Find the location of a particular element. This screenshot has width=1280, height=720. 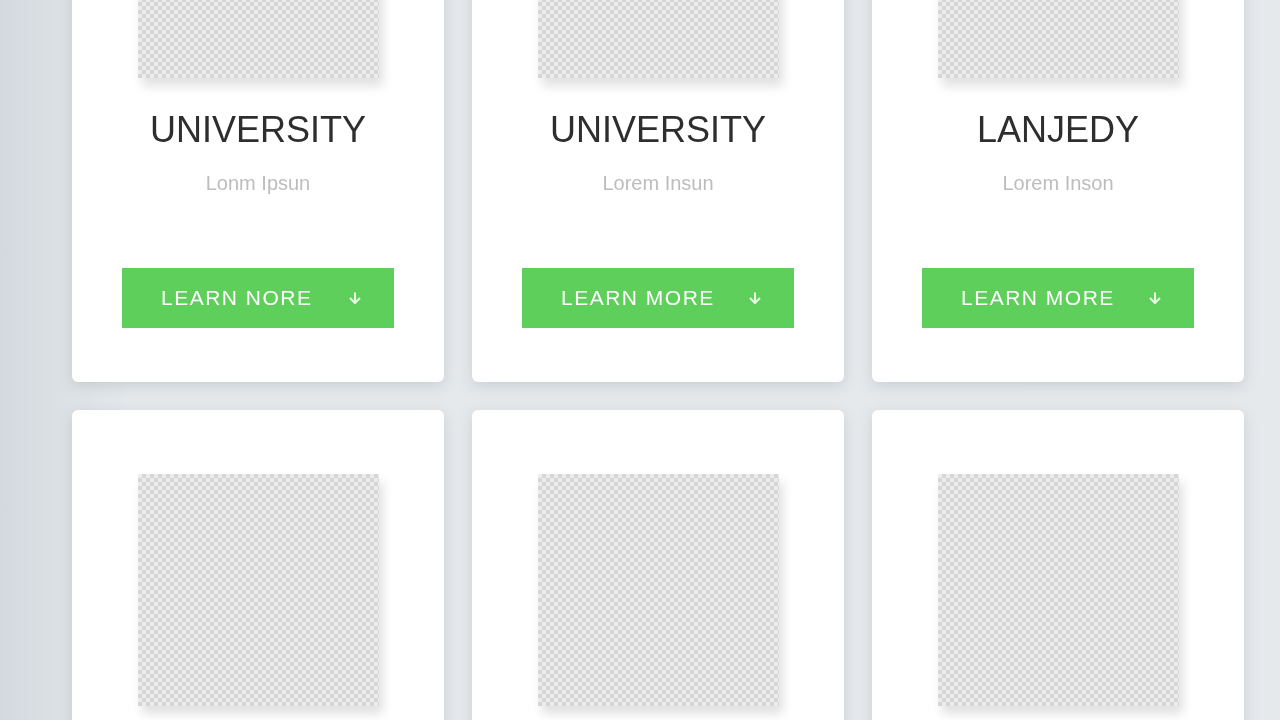

card-subtitle: Lorem Inson is located at coordinates (1058, 183).